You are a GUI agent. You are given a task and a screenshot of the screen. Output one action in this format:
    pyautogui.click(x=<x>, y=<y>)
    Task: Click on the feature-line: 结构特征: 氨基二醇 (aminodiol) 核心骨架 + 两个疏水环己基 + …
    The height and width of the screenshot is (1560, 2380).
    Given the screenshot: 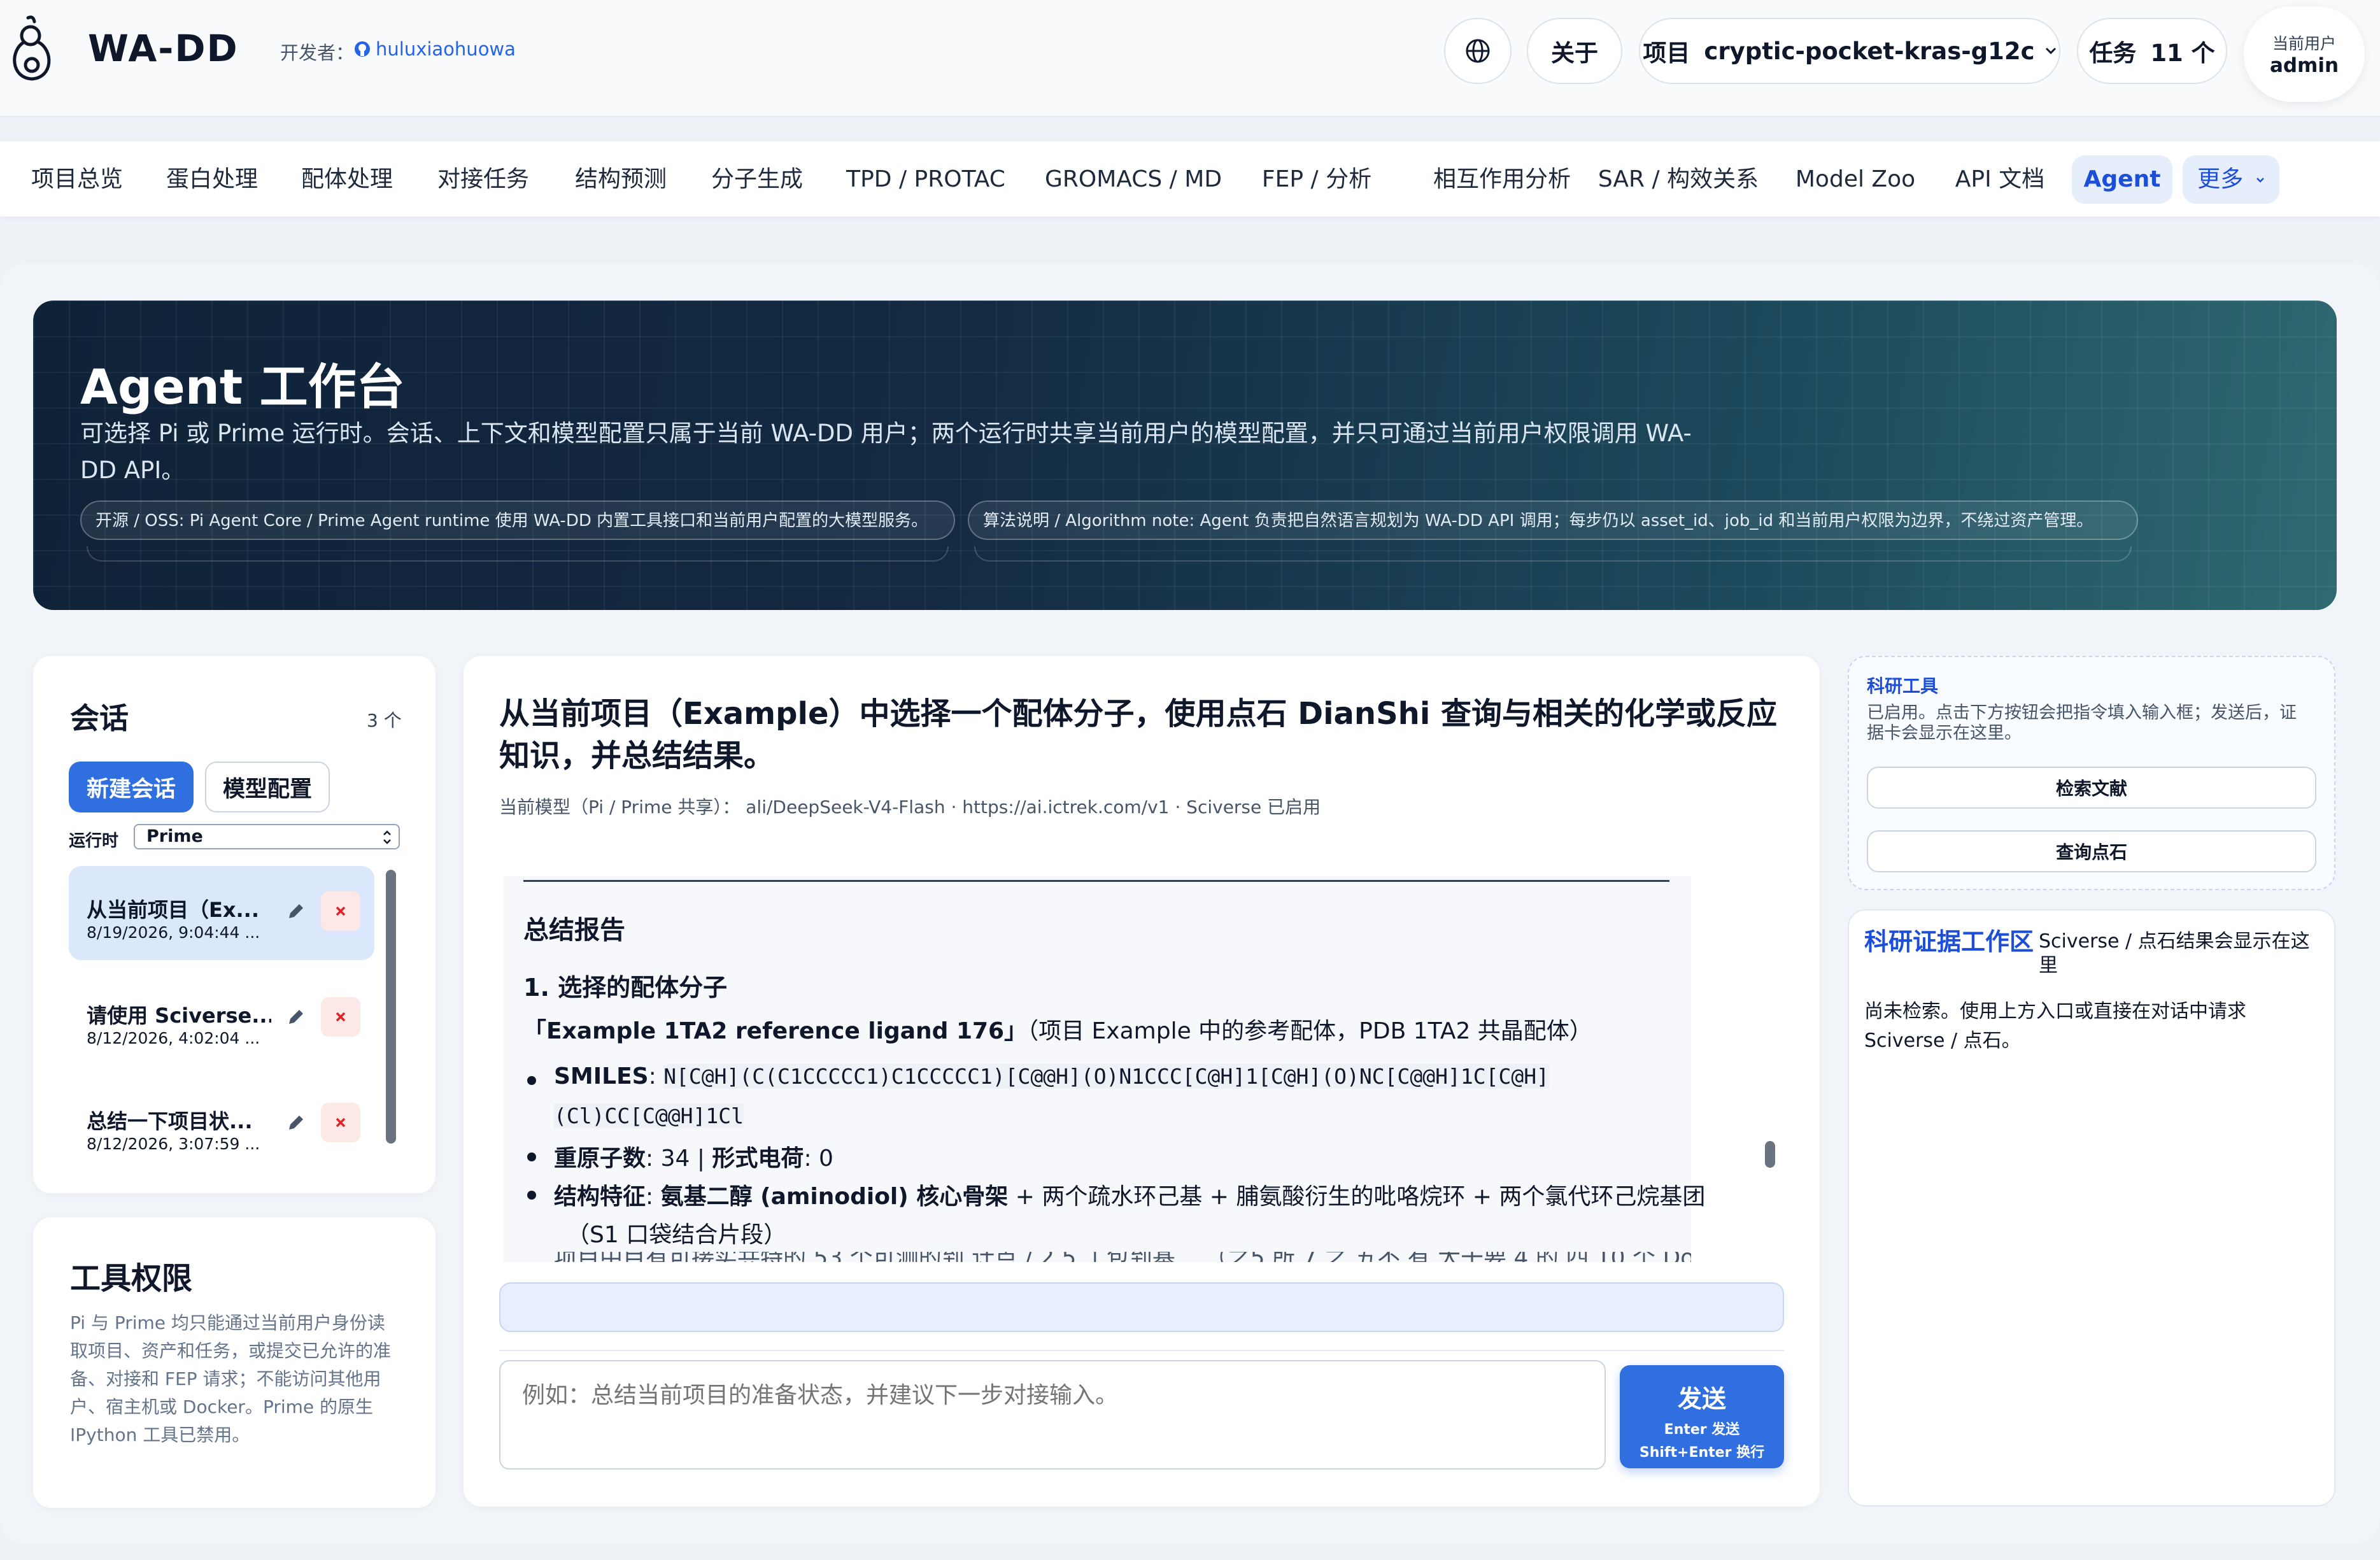 What is the action you would take?
    pyautogui.click(x=1130, y=1197)
    